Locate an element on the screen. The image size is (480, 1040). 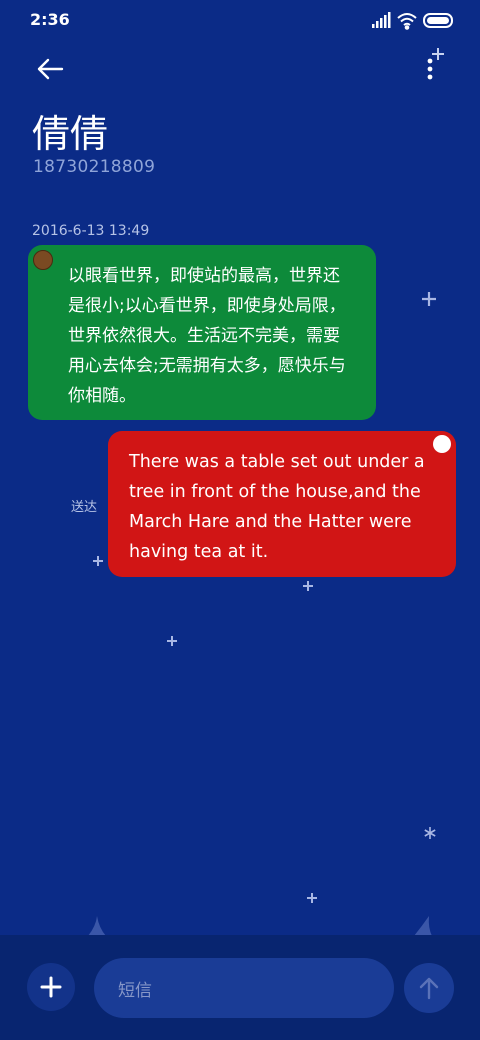
delivery-status: 送达 is located at coordinates (84, 507).